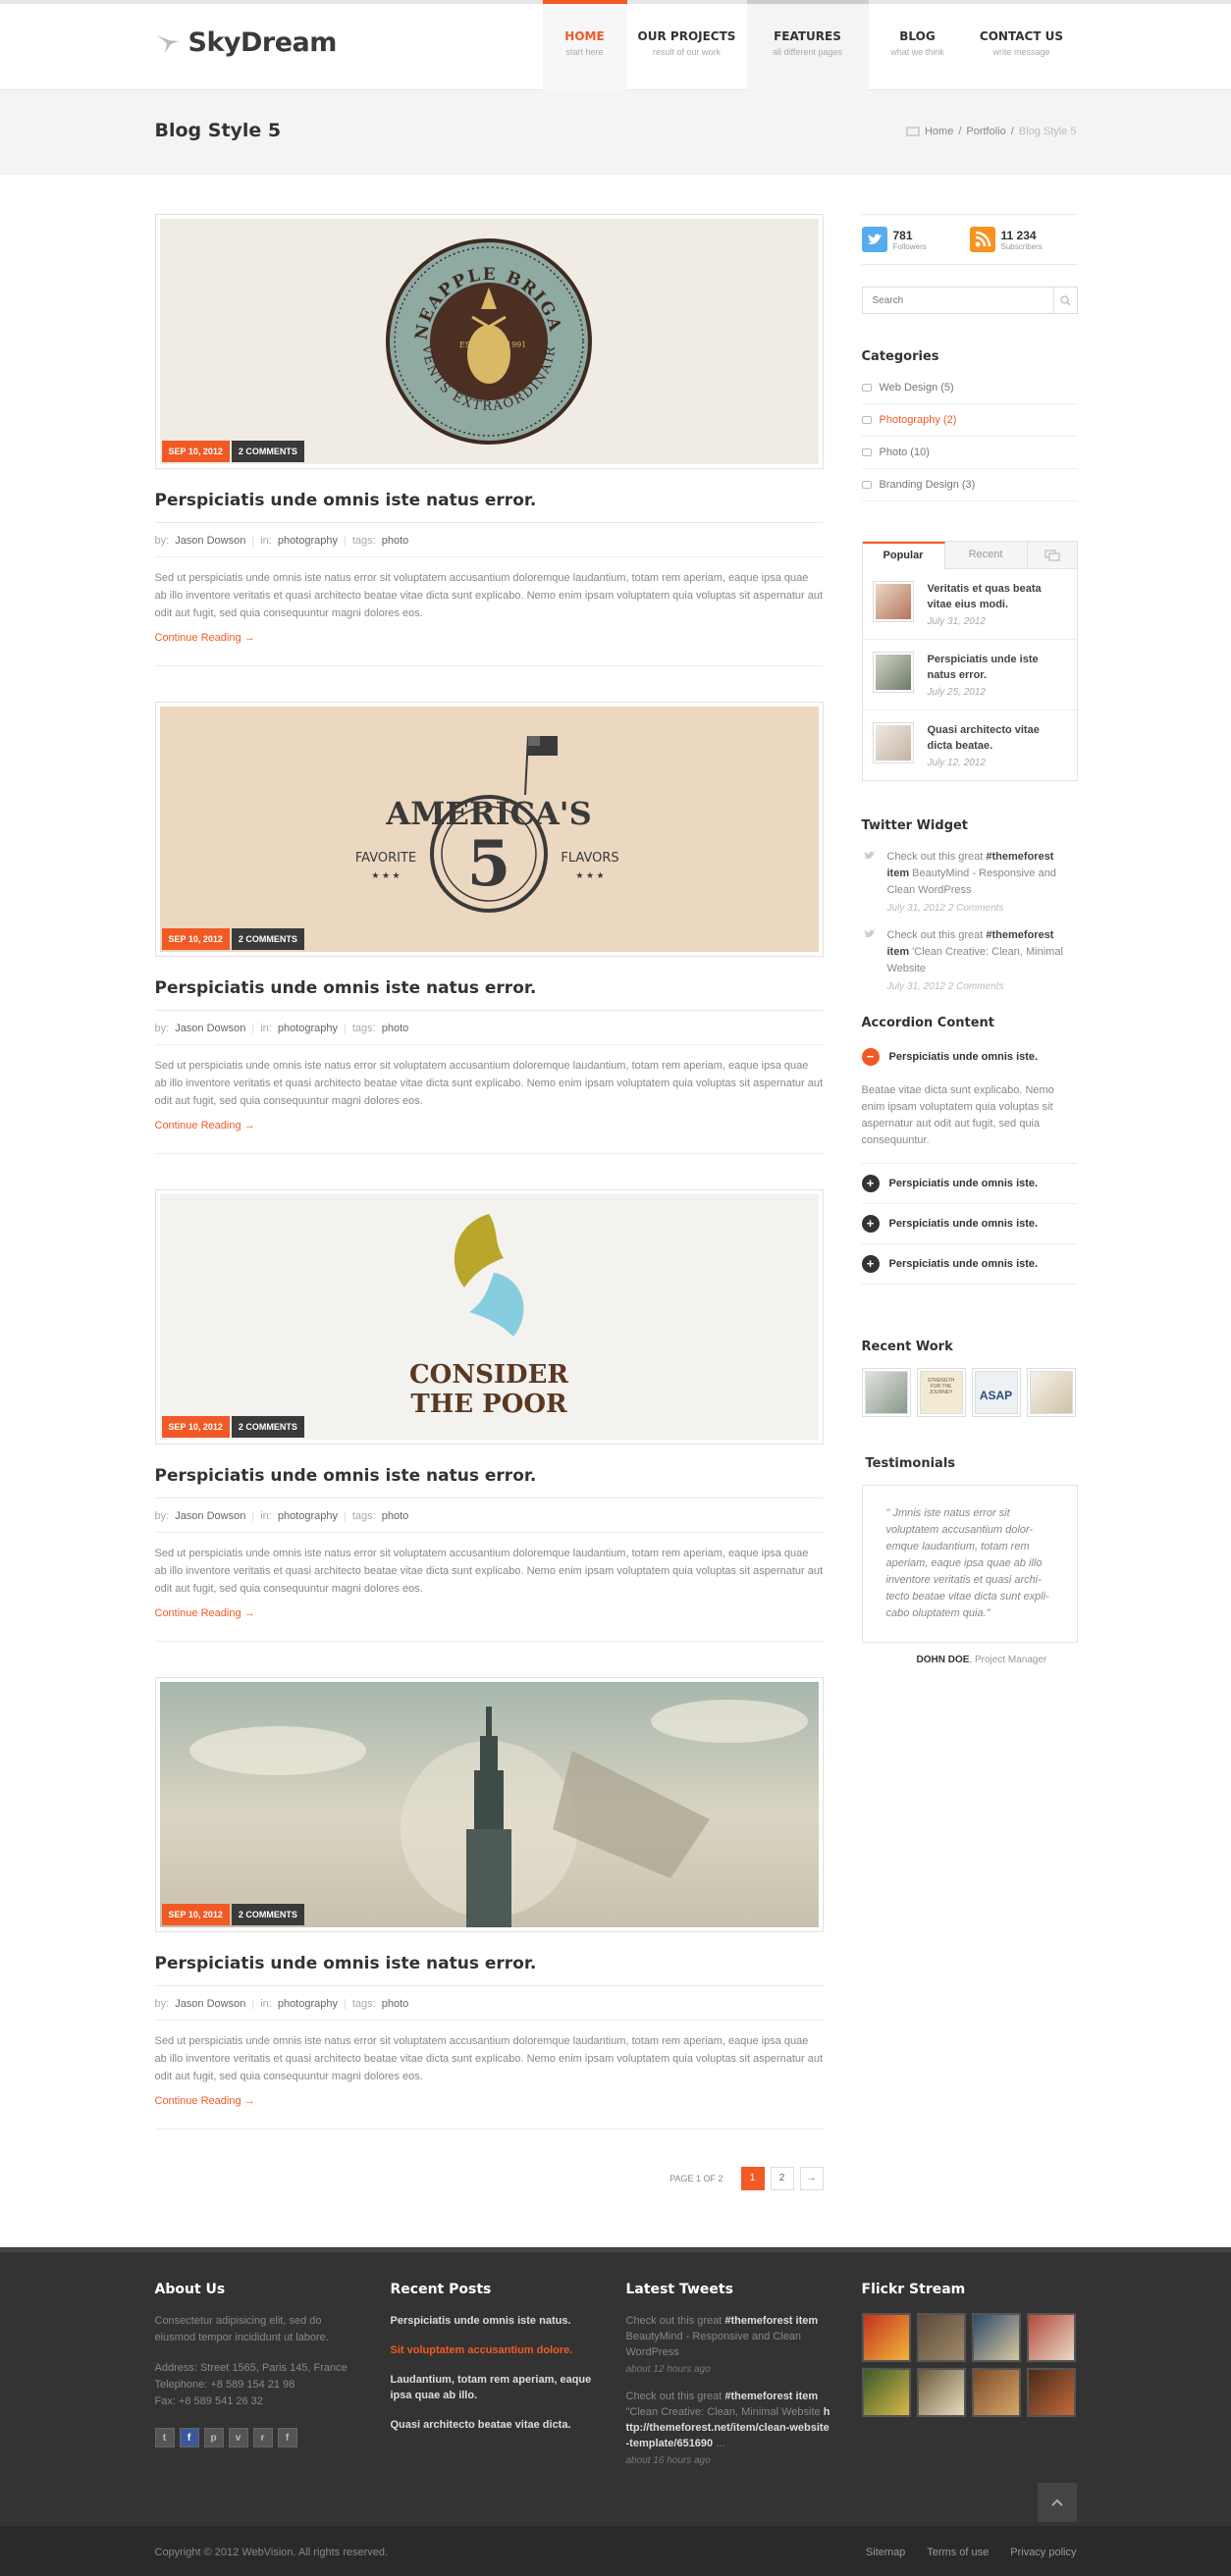  What do you see at coordinates (1043, 2552) in the screenshot?
I see `privacy-link: Privacy policy` at bounding box center [1043, 2552].